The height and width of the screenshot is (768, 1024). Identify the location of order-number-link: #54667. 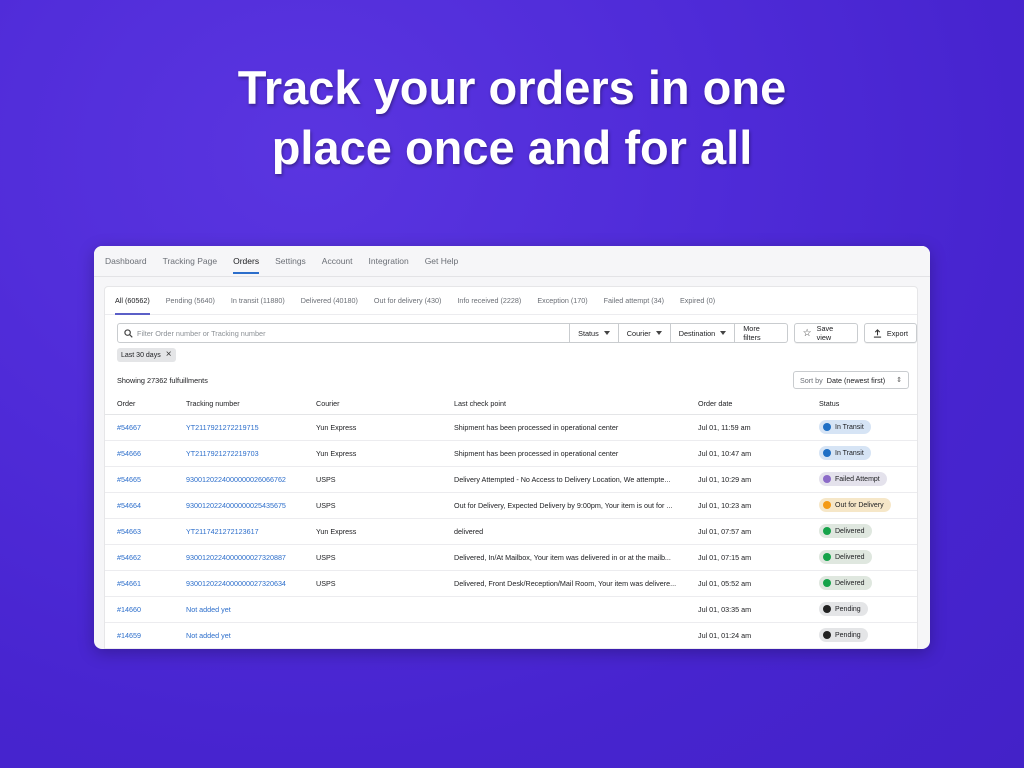
(145, 427).